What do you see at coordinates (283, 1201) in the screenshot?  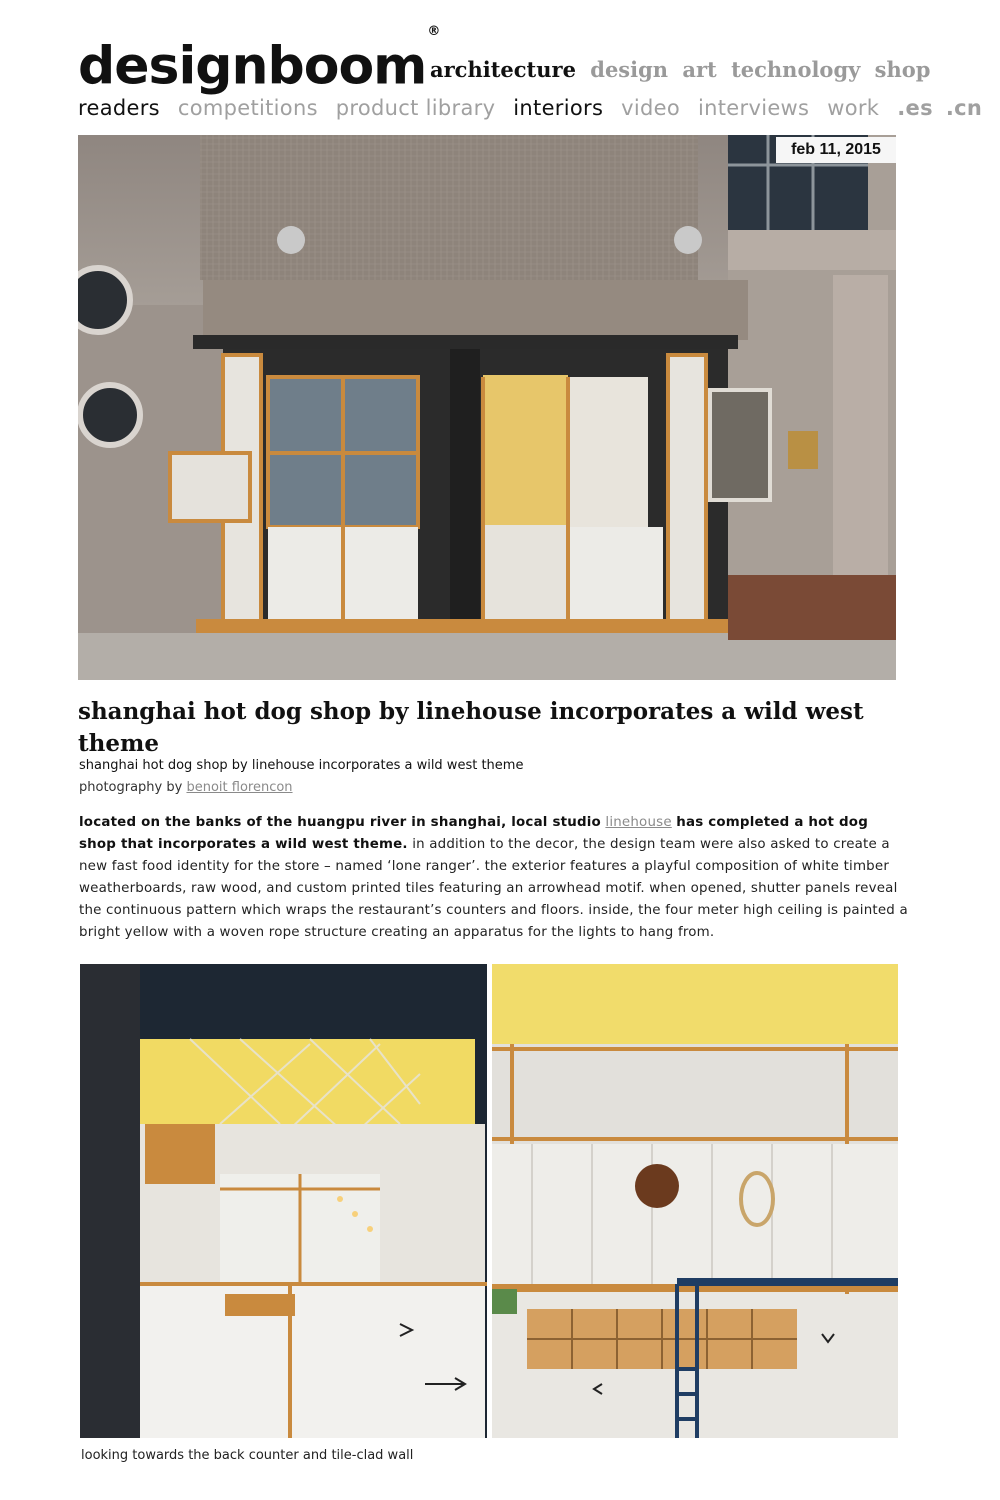 I see `interior-photo-back-counter` at bounding box center [283, 1201].